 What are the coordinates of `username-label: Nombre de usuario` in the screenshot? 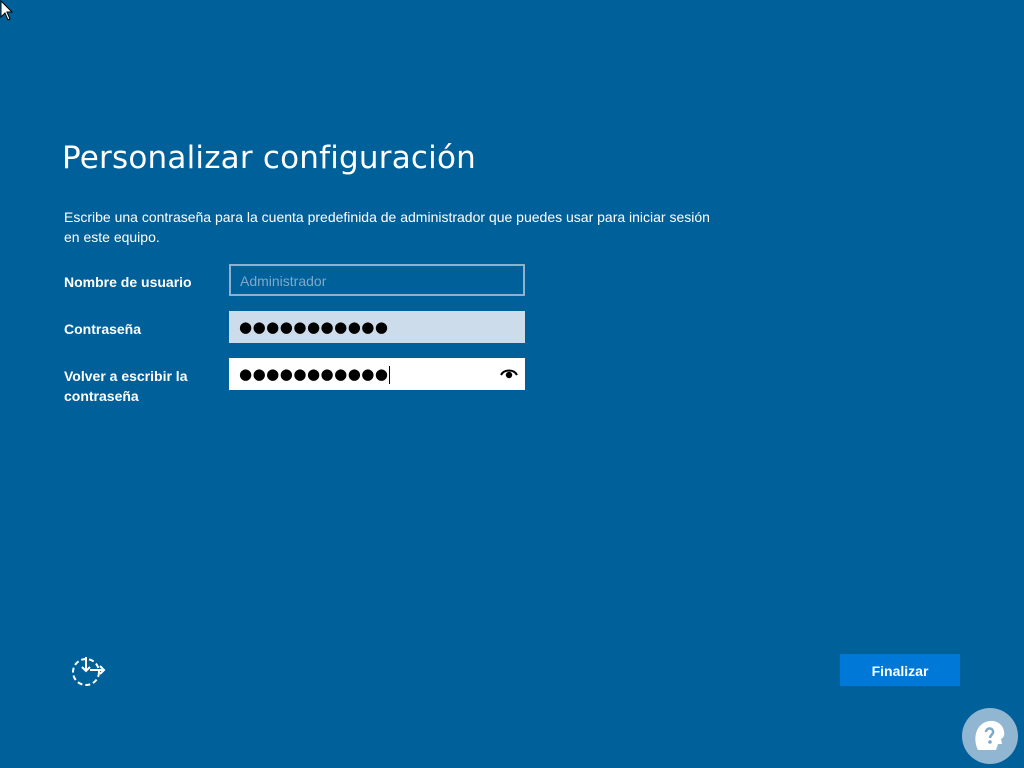 It's located at (128, 282).